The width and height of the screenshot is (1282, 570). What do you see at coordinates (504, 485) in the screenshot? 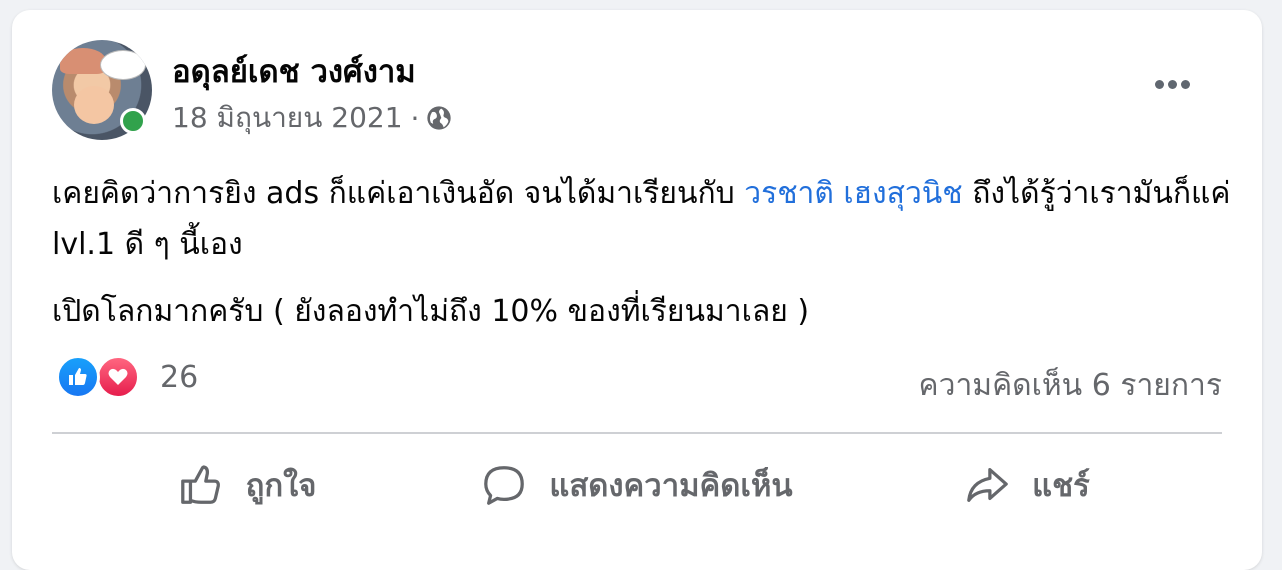
I see `comment-icon` at bounding box center [504, 485].